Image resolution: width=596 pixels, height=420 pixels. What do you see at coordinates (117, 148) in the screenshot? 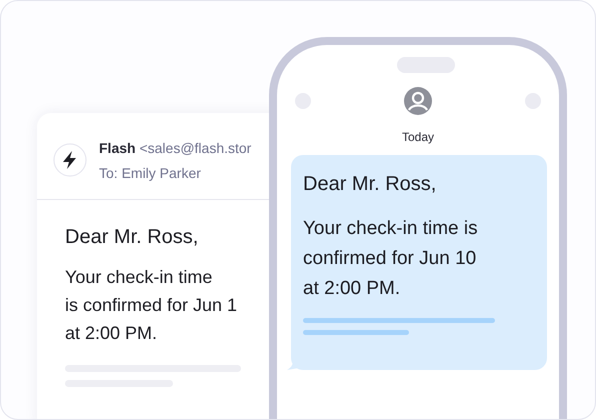
I see `sender-name: Flash` at bounding box center [117, 148].